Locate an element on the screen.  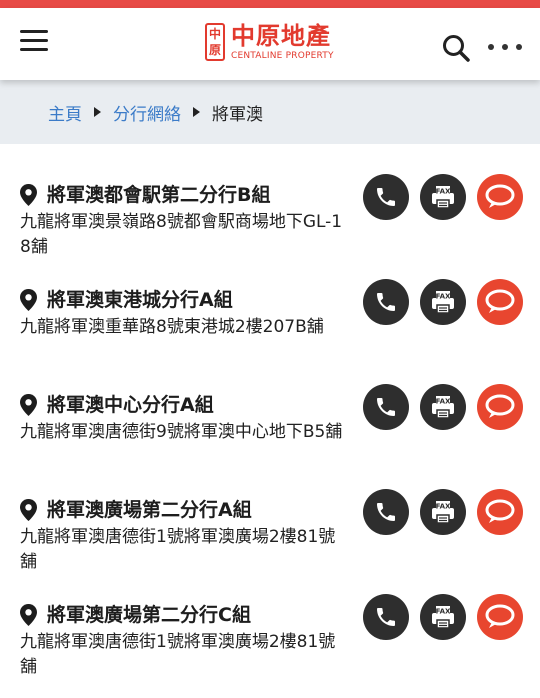
branch-address: 九龍將軍澳重華路8號東港城2樓207B舖 is located at coordinates (172, 327).